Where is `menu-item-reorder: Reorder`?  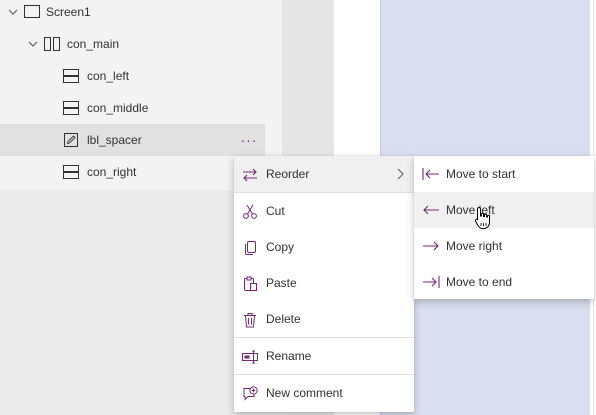 menu-item-reorder: Reorder is located at coordinates (324, 174).